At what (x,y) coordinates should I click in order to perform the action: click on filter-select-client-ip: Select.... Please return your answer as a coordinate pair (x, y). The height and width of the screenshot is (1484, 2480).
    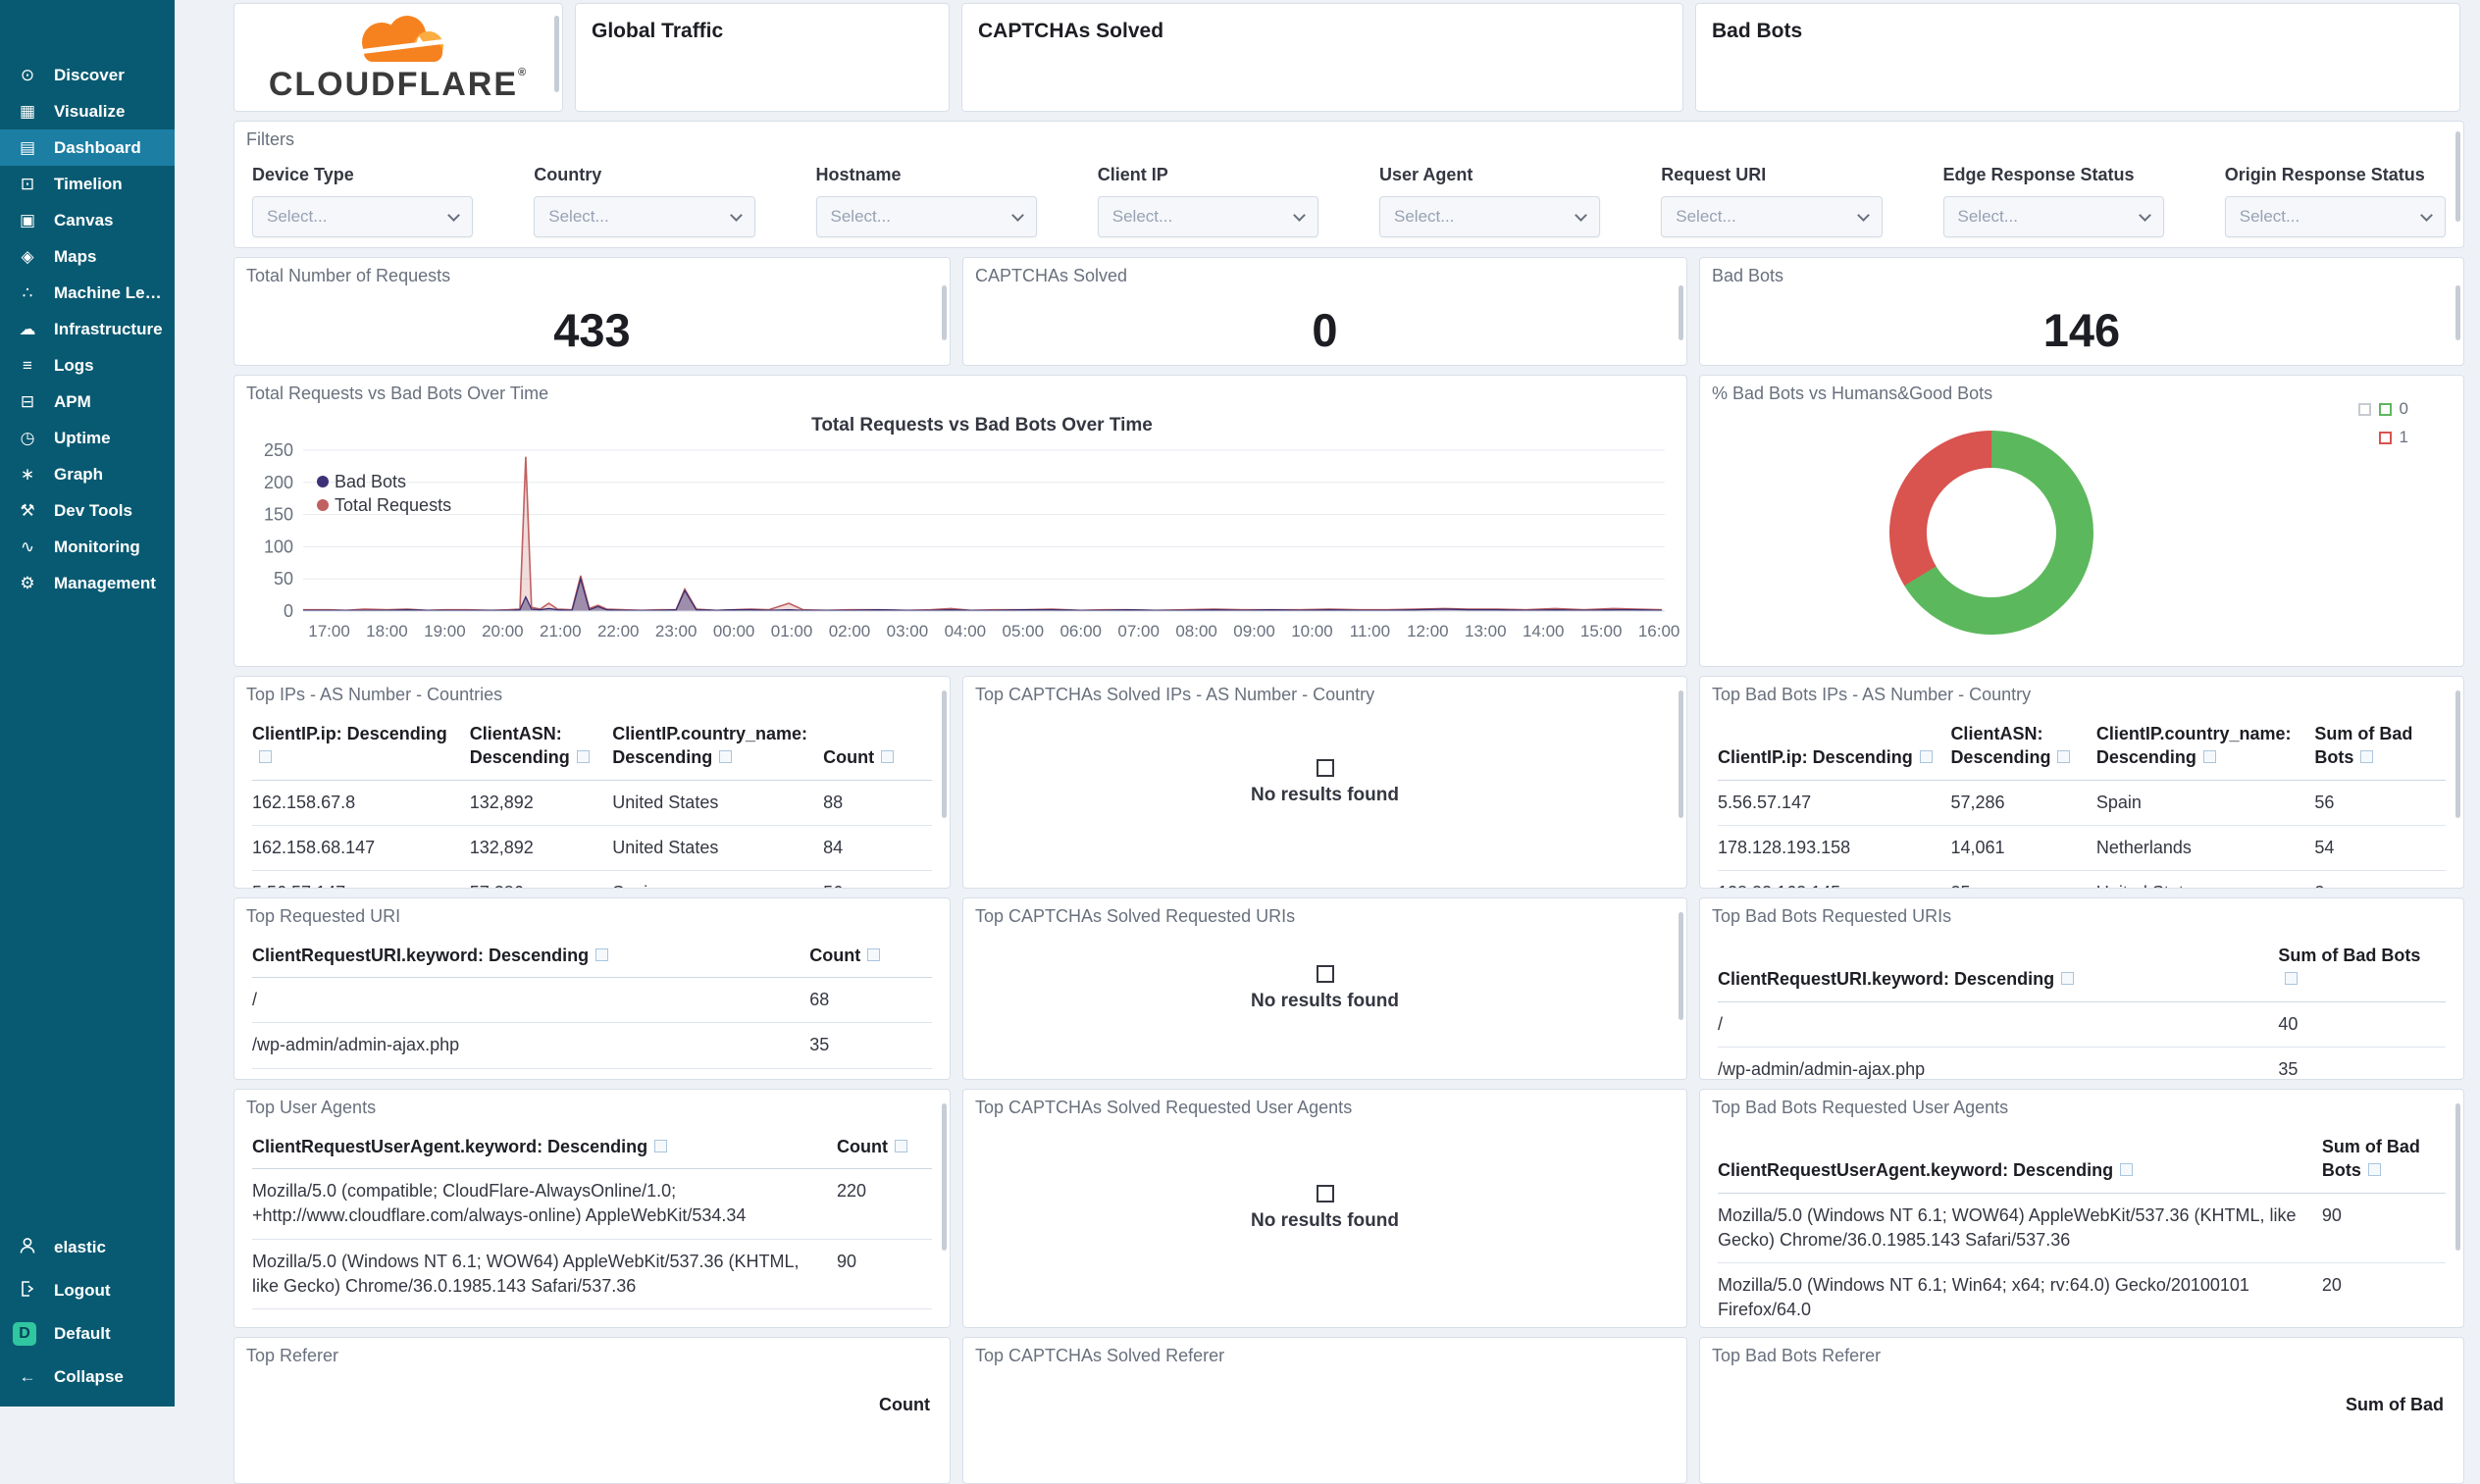
    Looking at the image, I should click on (1208, 216).